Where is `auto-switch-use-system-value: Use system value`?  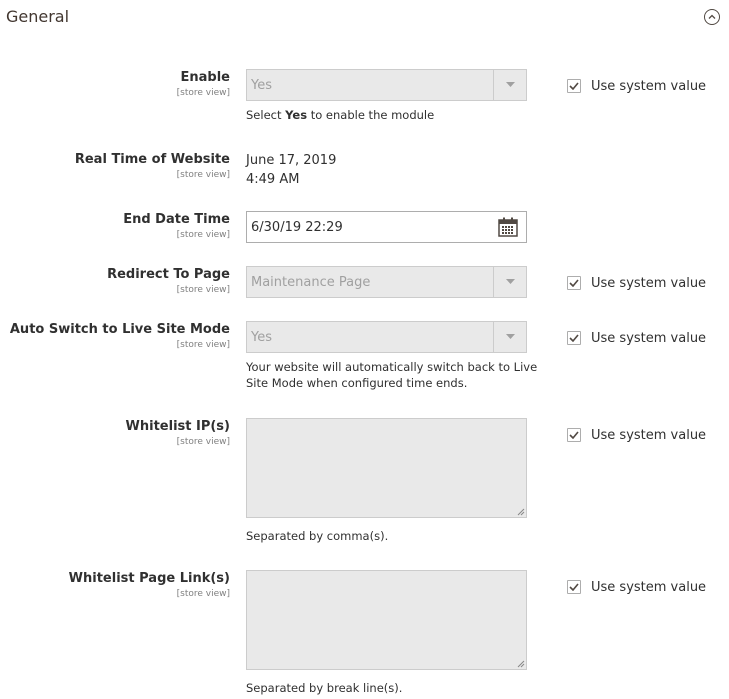 auto-switch-use-system-value: Use system value is located at coordinates (636, 338).